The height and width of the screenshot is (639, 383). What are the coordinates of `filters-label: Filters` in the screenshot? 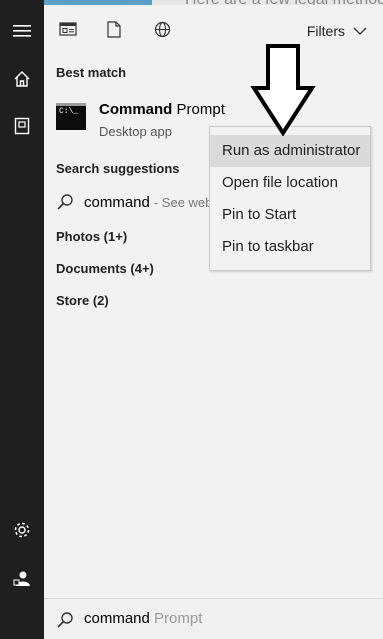 It's located at (325, 31).